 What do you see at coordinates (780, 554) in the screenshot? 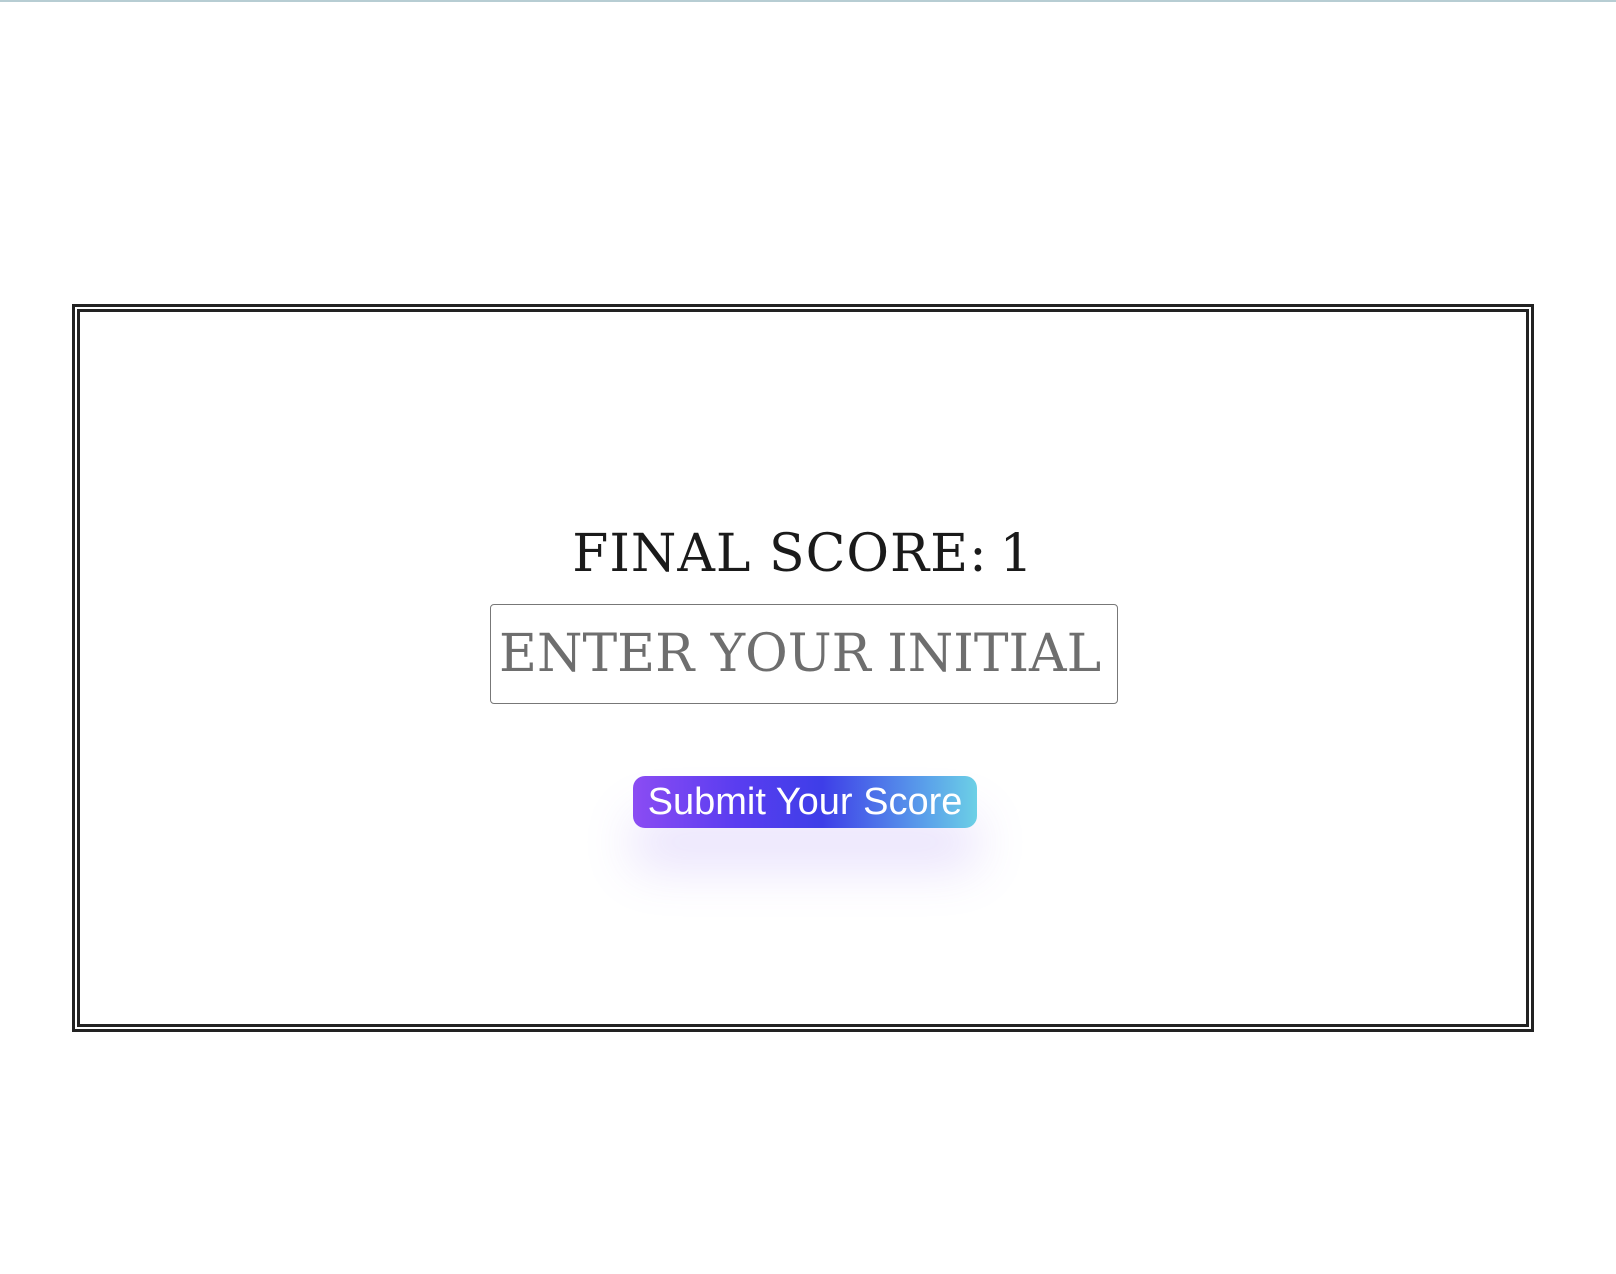
I see `final-score-label: FINAL SCORE:` at bounding box center [780, 554].